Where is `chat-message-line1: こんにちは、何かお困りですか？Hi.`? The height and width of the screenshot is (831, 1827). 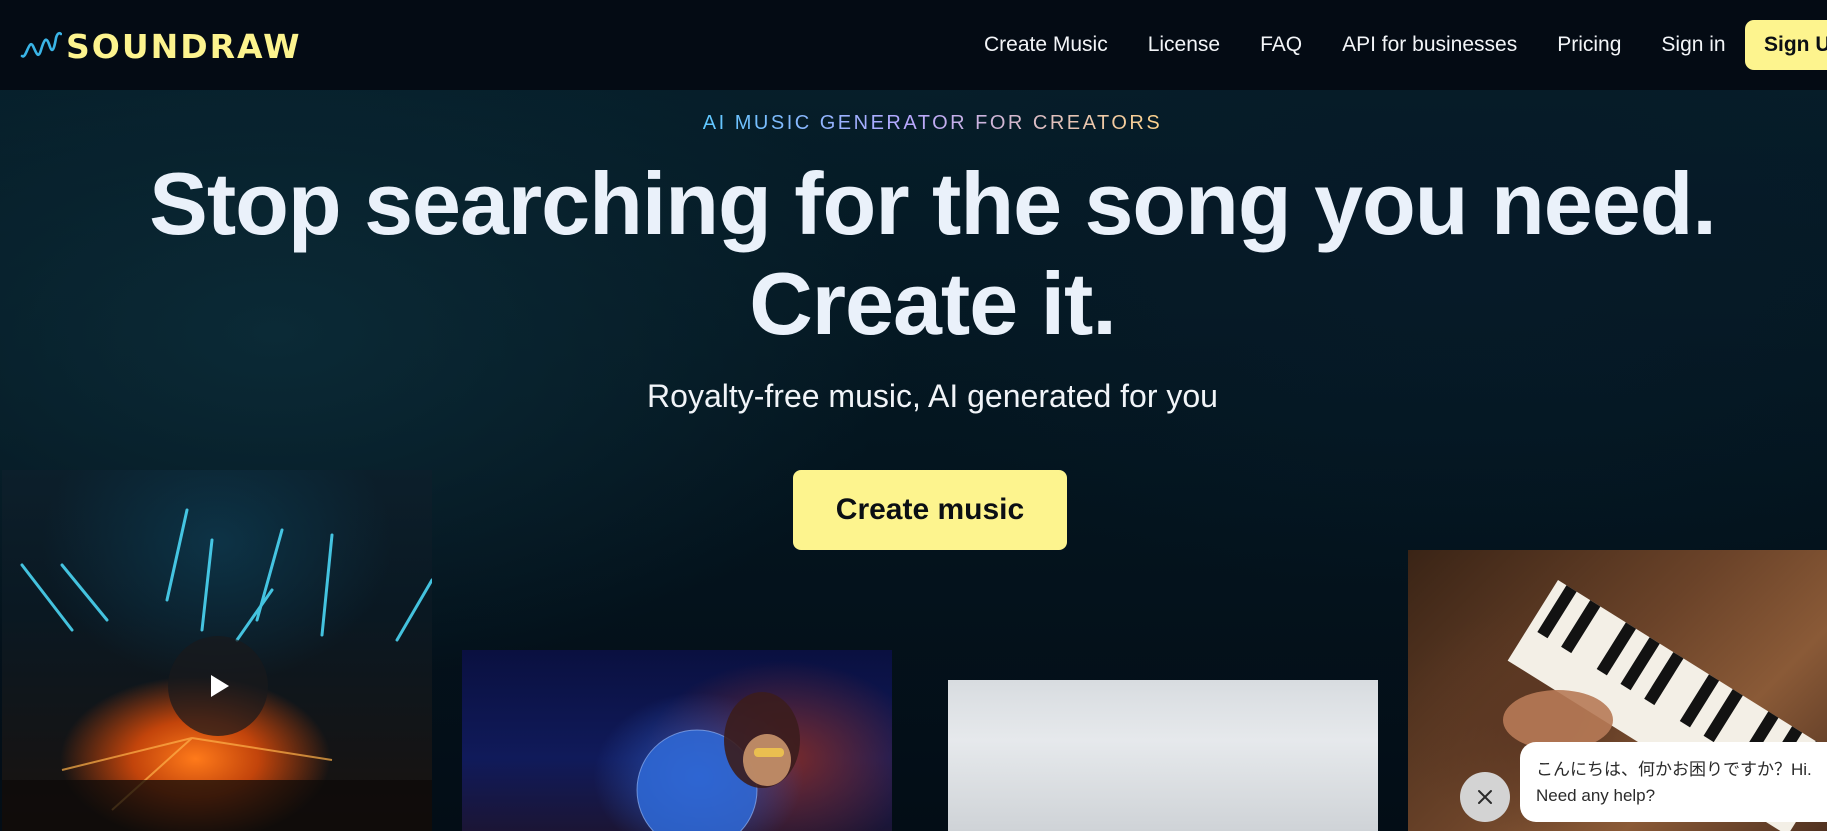
chat-message-line1: こんにちは、何かお困りですか？Hi. is located at coordinates (1674, 769).